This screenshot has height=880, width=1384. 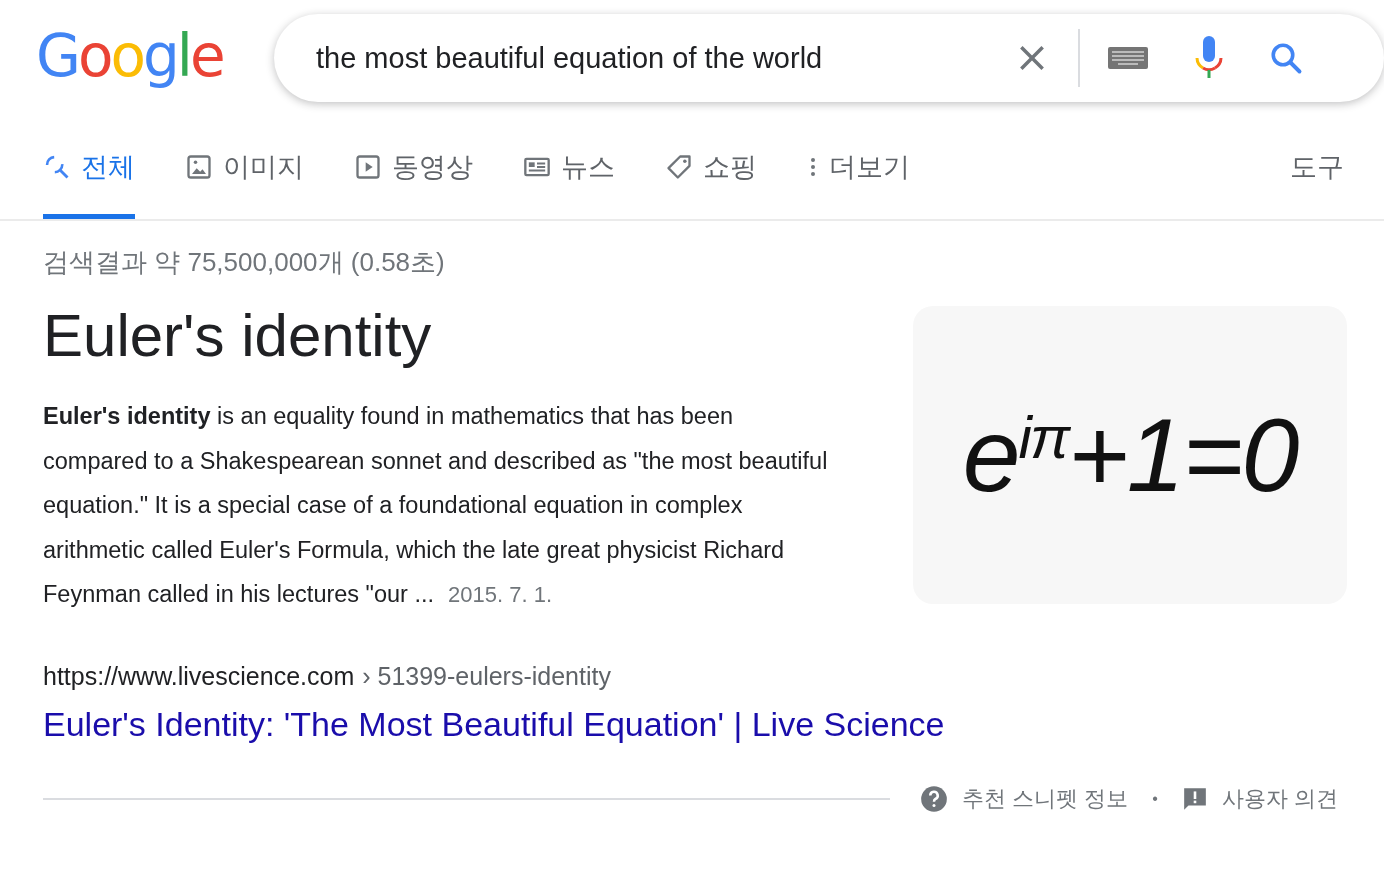 I want to click on tag-icon, so click(x=679, y=167).